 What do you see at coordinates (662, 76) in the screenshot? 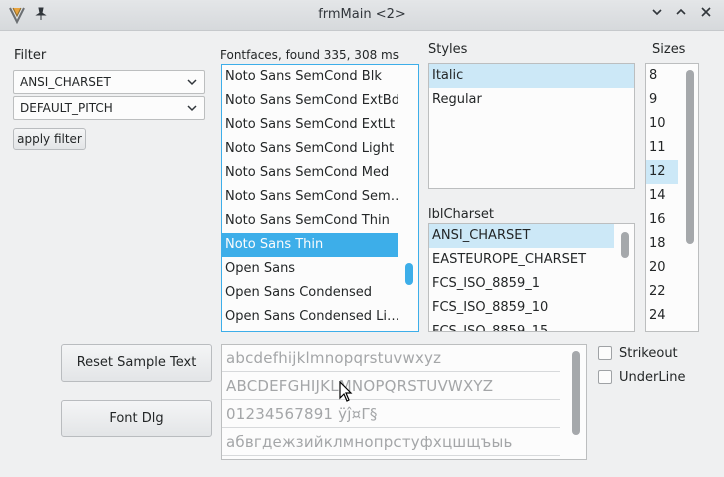
I see `size-list-item: 8` at bounding box center [662, 76].